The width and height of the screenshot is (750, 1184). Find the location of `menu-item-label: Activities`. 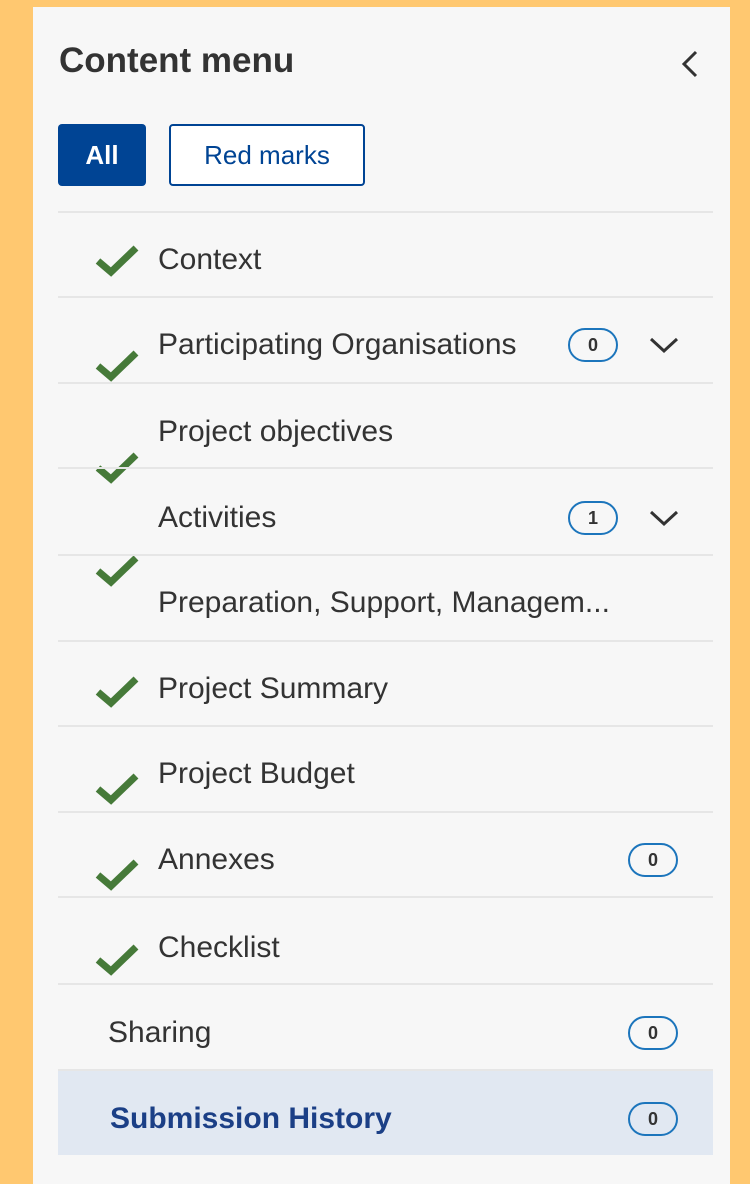

menu-item-label: Activities is located at coordinates (217, 517).